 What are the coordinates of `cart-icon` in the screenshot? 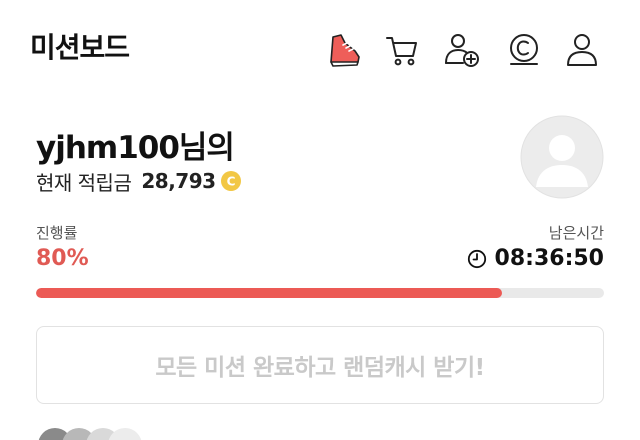 It's located at (401, 51).